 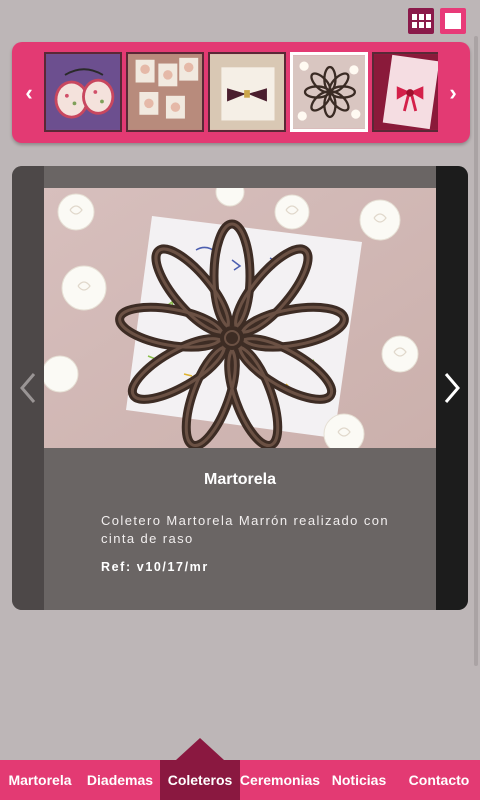 I want to click on nav-item-coleteros: Coleteros, so click(x=200, y=769).